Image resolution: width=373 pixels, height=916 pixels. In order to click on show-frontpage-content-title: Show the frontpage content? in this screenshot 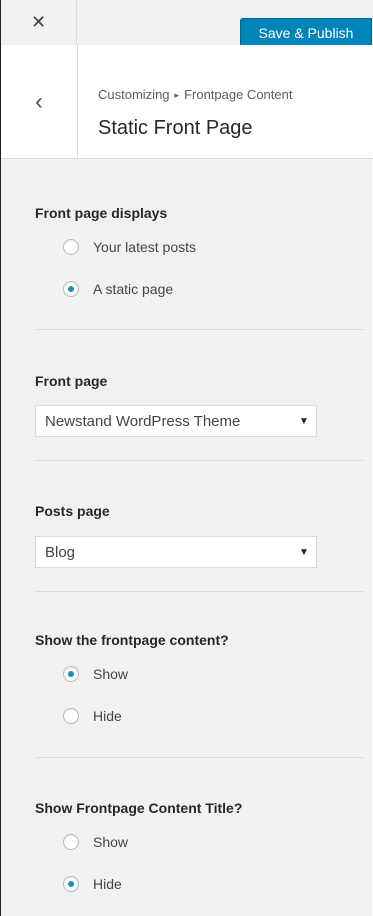, I will do `click(132, 640)`.